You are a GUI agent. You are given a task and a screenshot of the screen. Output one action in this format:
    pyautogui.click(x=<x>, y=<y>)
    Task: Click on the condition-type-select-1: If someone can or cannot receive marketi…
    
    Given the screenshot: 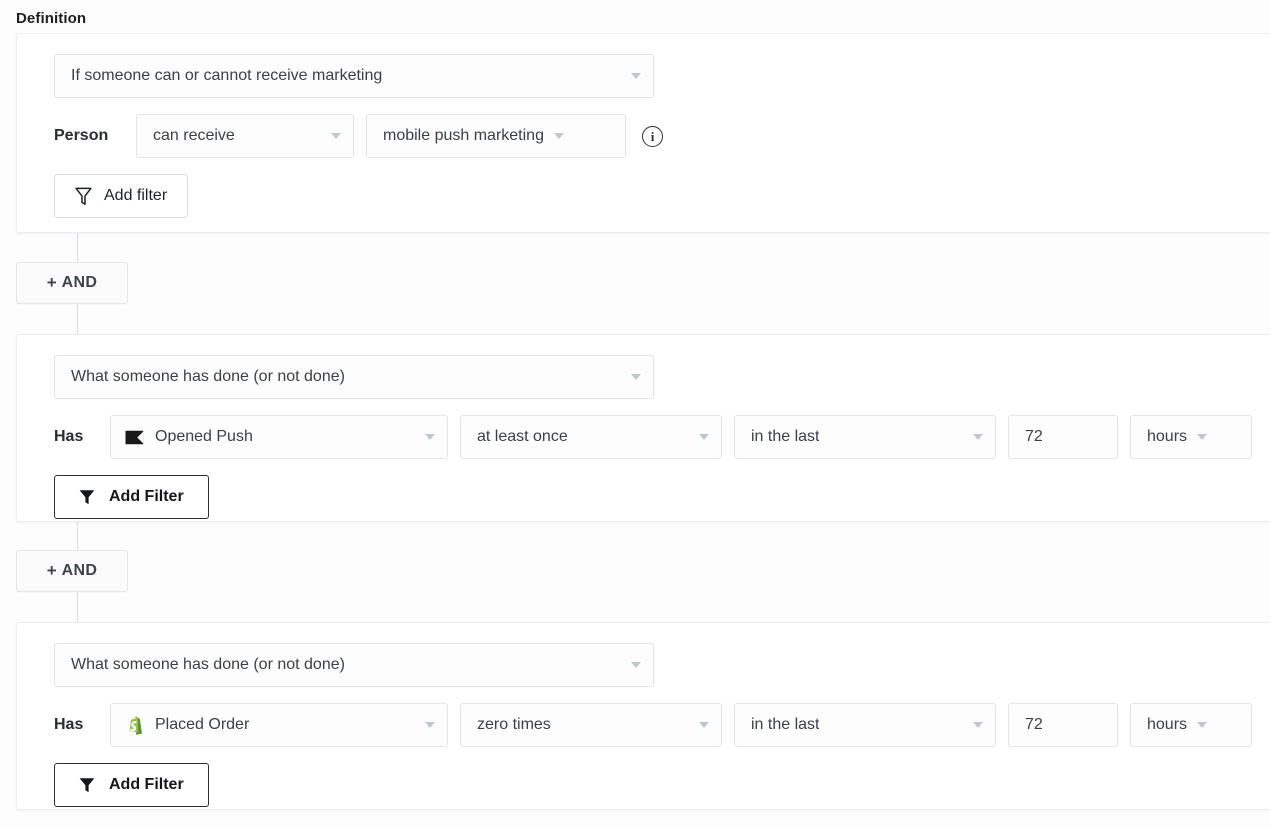 What is the action you would take?
    pyautogui.click(x=354, y=76)
    